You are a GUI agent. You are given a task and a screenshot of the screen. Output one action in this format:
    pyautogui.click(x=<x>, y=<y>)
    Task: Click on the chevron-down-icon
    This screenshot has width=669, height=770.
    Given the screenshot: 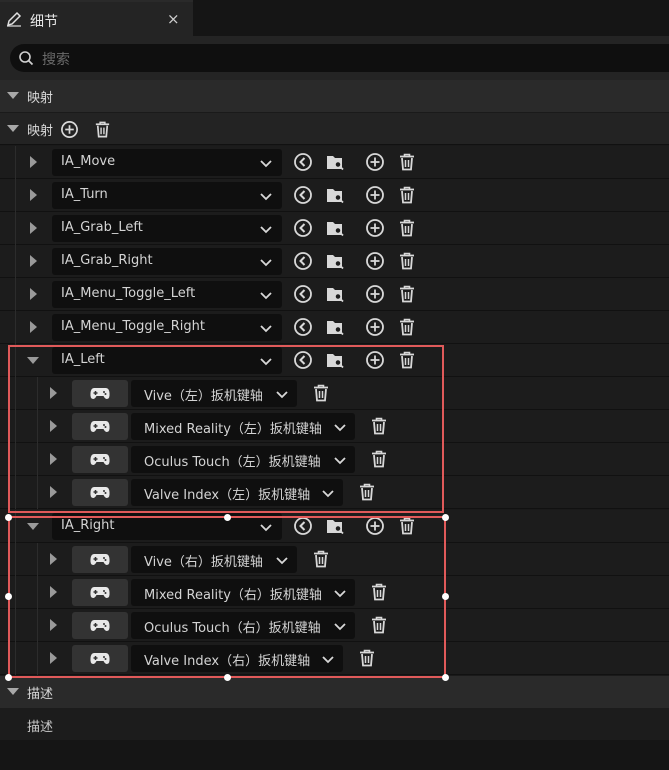 What is the action you would take?
    pyautogui.click(x=282, y=561)
    